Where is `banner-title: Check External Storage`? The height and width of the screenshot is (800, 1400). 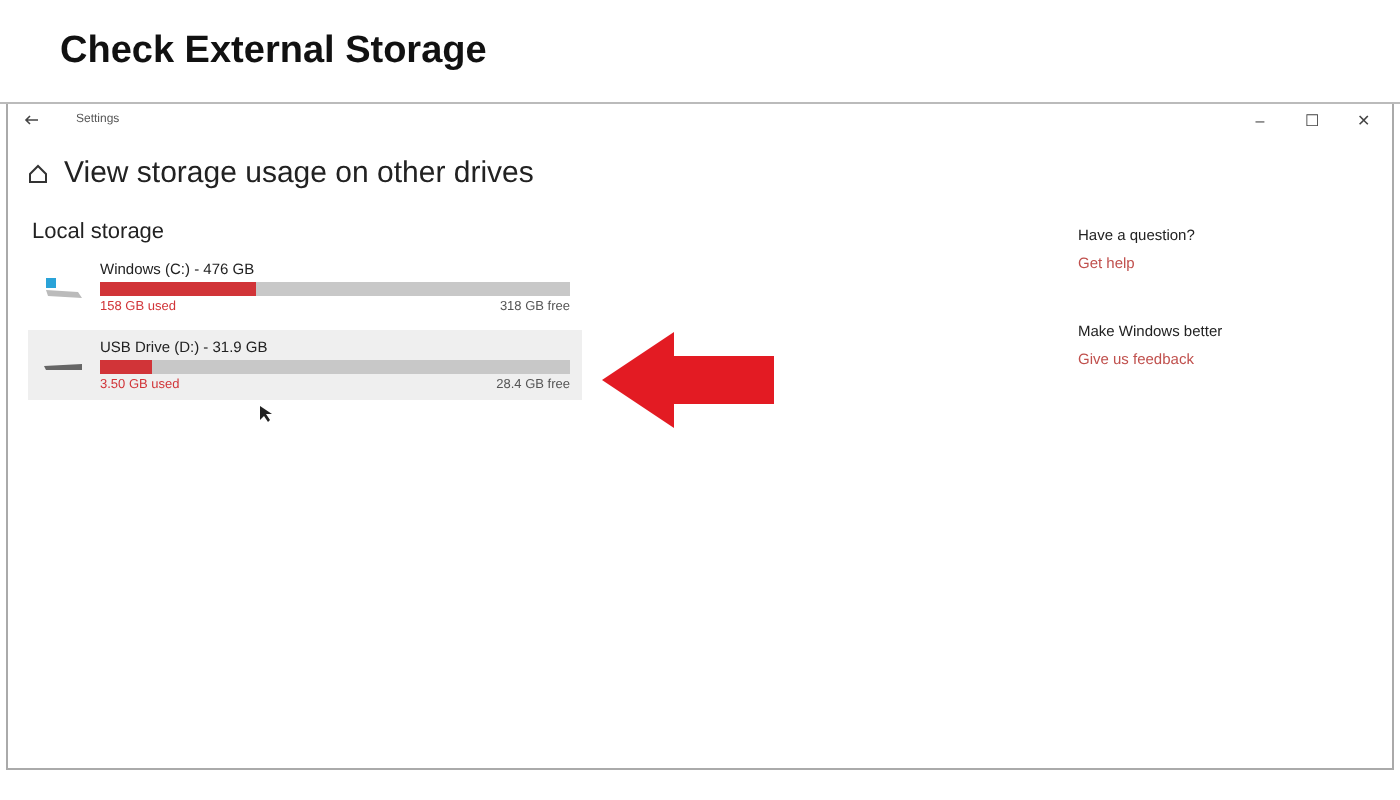 banner-title: Check External Storage is located at coordinates (273, 51).